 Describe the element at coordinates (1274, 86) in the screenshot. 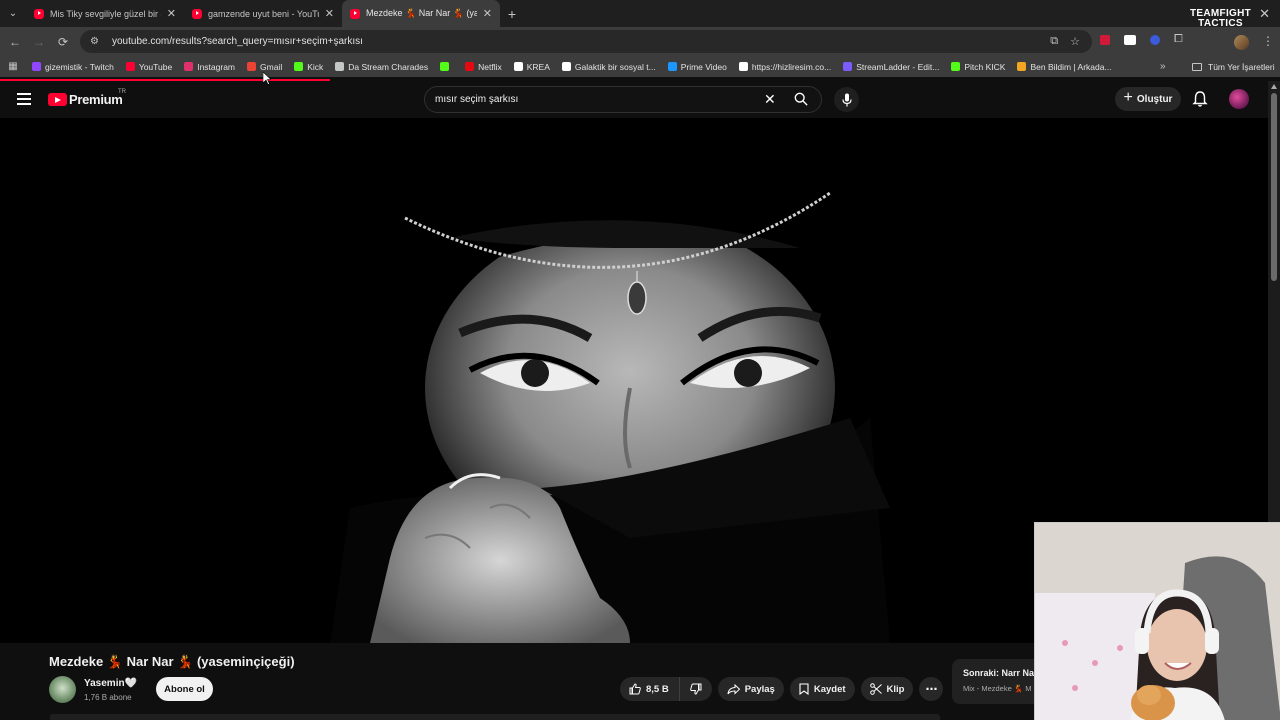

I see `scroll-up-arrow-icon` at that location.